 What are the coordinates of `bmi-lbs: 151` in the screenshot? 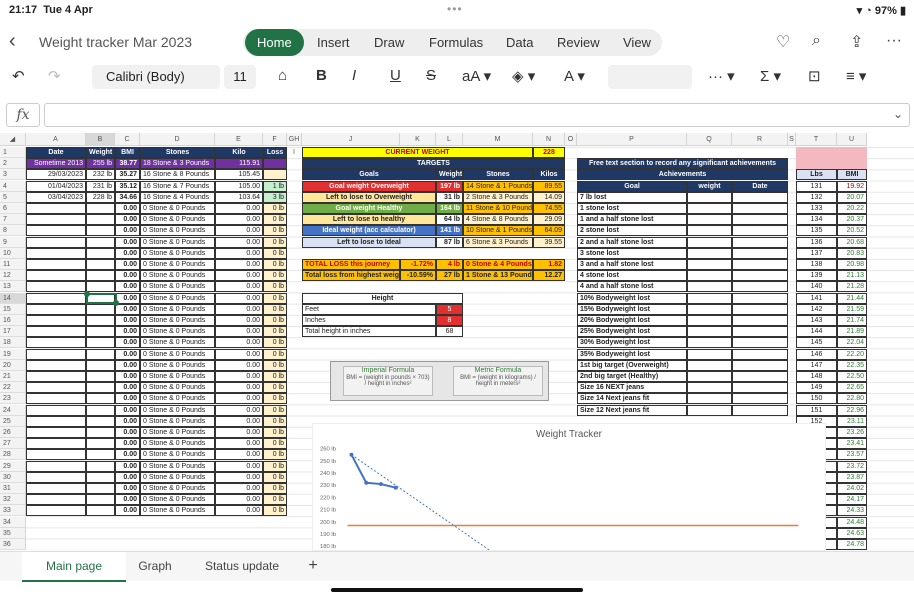 It's located at (816, 410).